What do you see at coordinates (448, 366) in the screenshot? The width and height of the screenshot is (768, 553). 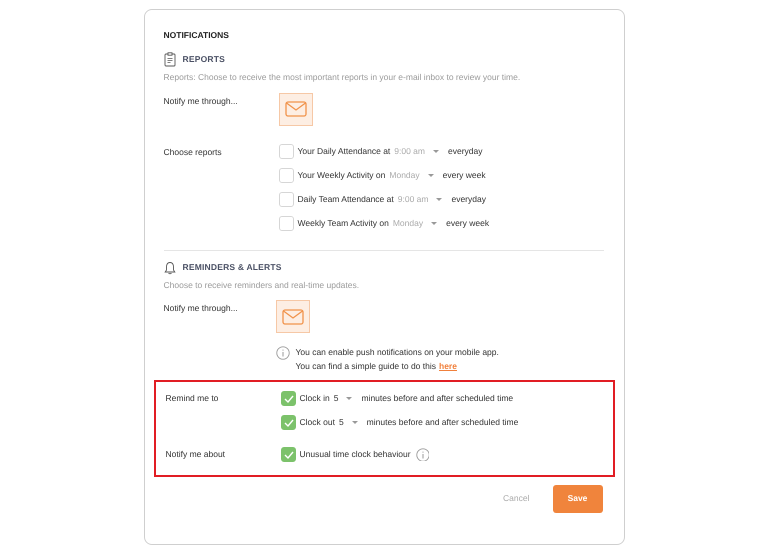 I see `guide-link: here` at bounding box center [448, 366].